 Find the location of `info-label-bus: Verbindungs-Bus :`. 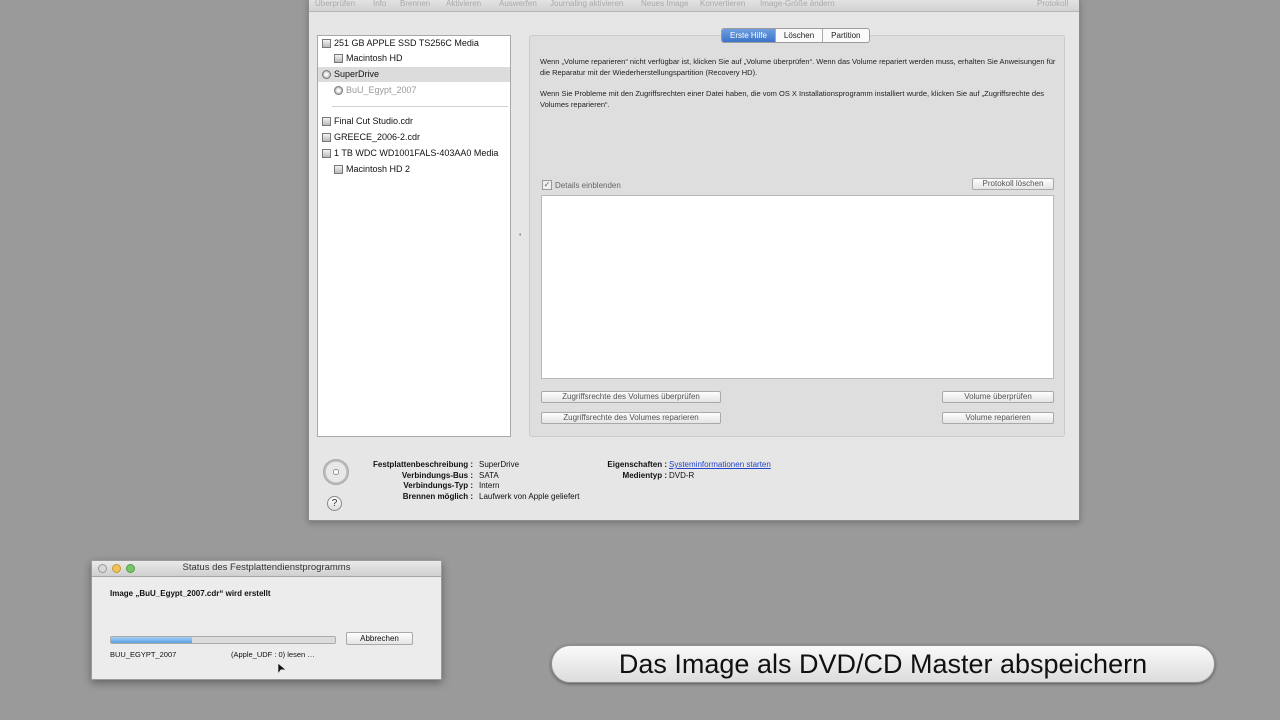

info-label-bus: Verbindungs-Bus : is located at coordinates (437, 475).